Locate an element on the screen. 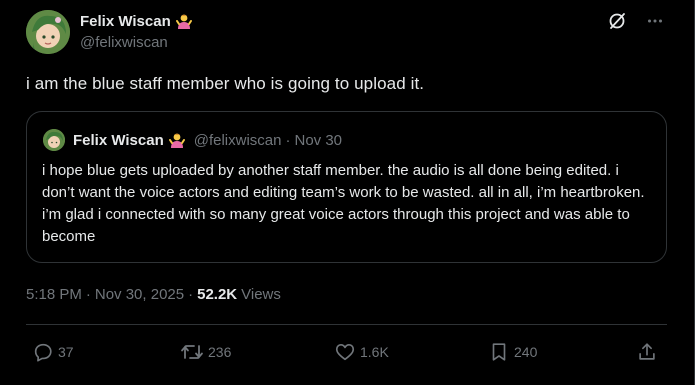 The image size is (695, 385). reply-icon is located at coordinates (43, 352).